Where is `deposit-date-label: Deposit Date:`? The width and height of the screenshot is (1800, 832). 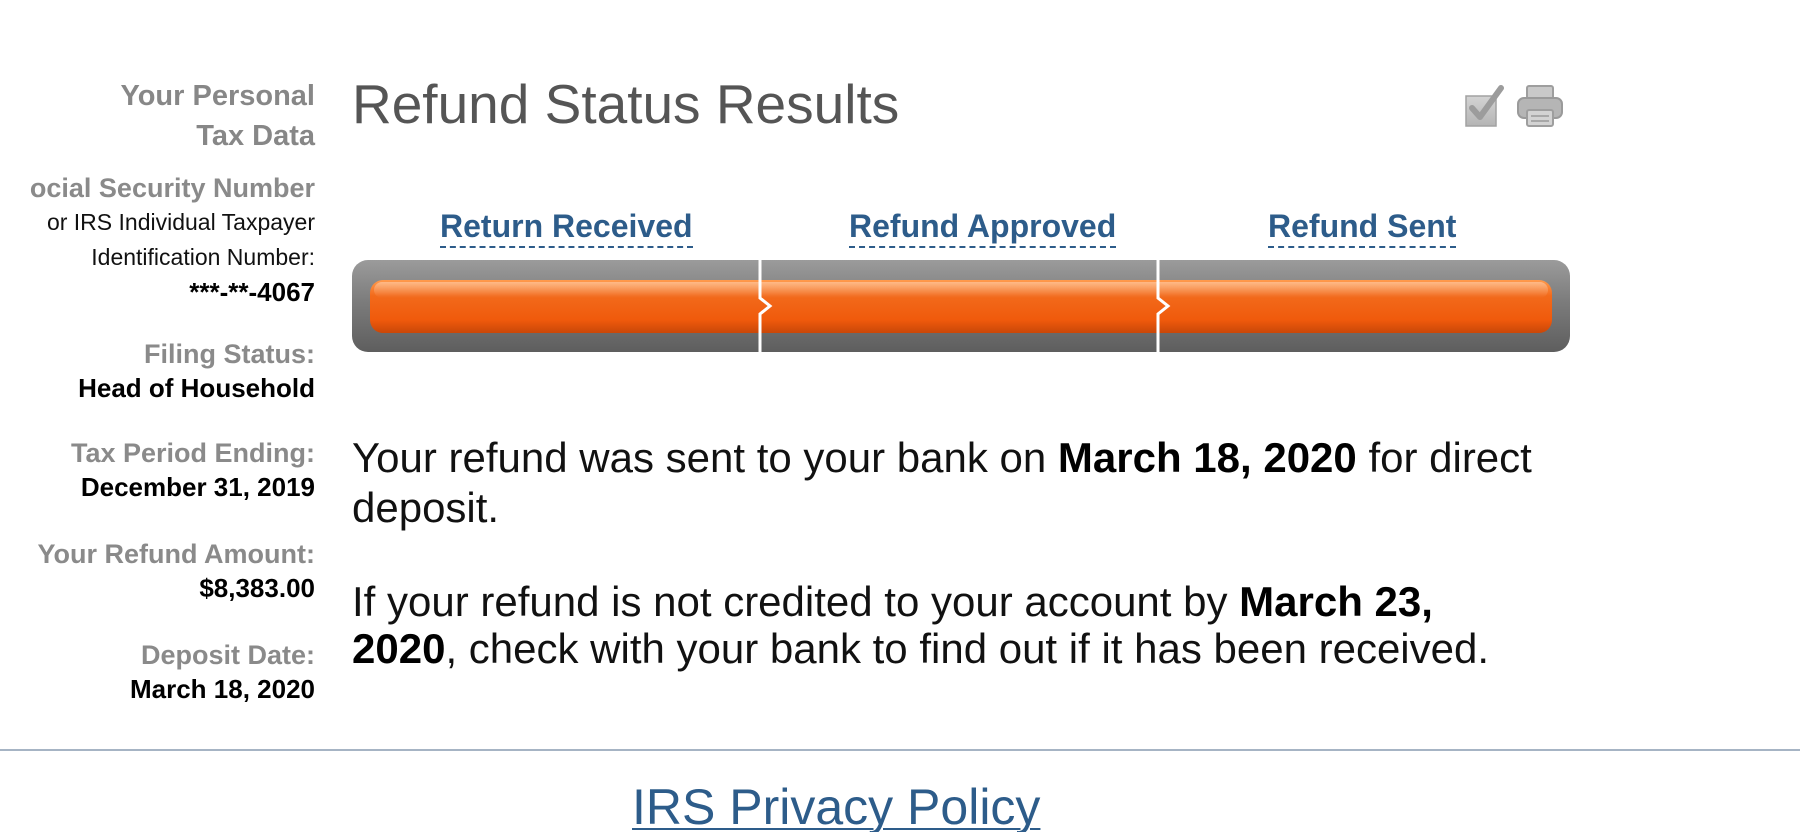 deposit-date-label: Deposit Date: is located at coordinates (227, 655).